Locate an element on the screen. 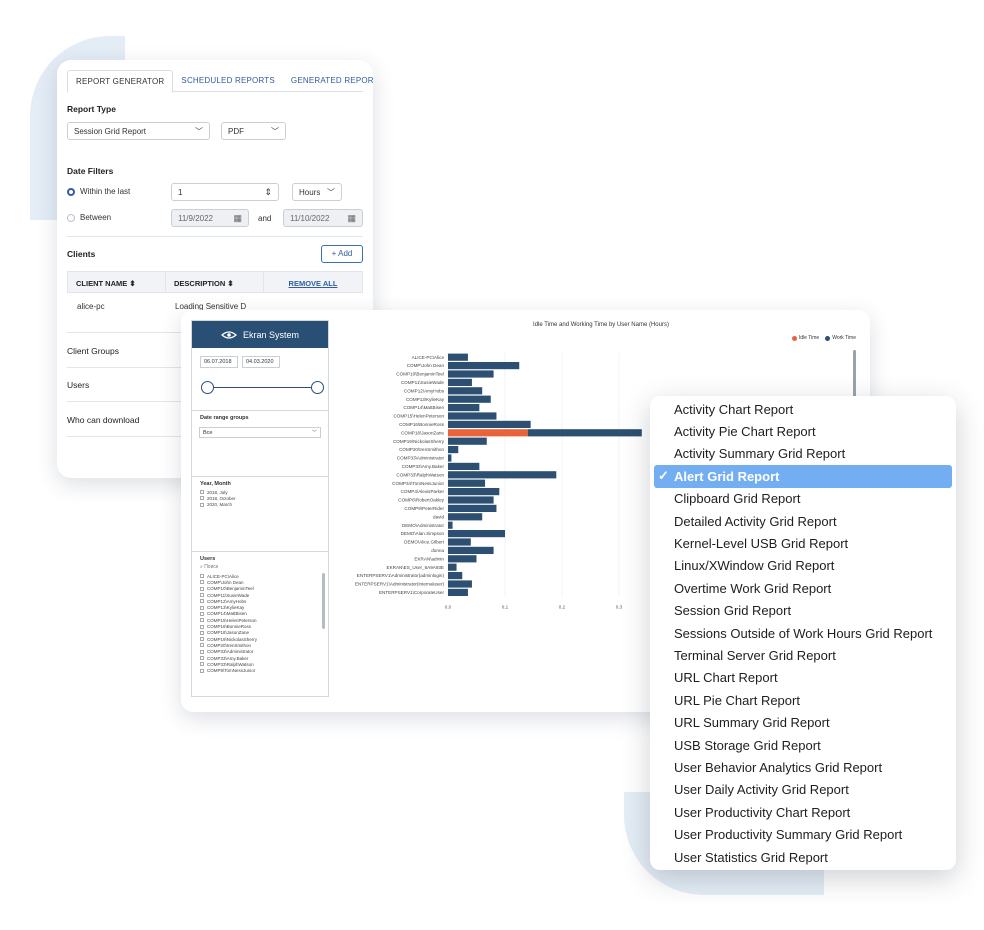  dropdown-option: Kernel-Level USB Grid Report is located at coordinates (803, 543).